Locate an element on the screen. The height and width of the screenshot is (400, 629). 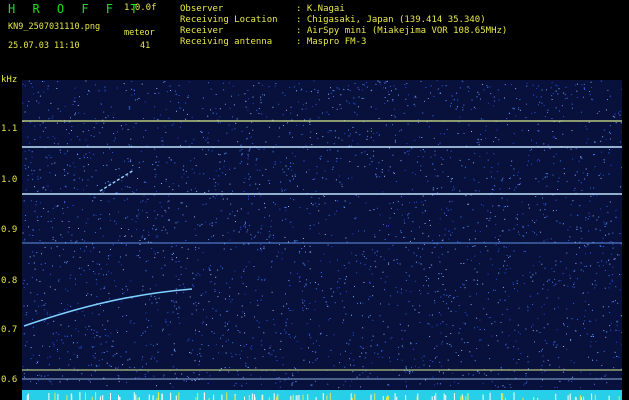
meteor-label: meteor is located at coordinates (139, 33).